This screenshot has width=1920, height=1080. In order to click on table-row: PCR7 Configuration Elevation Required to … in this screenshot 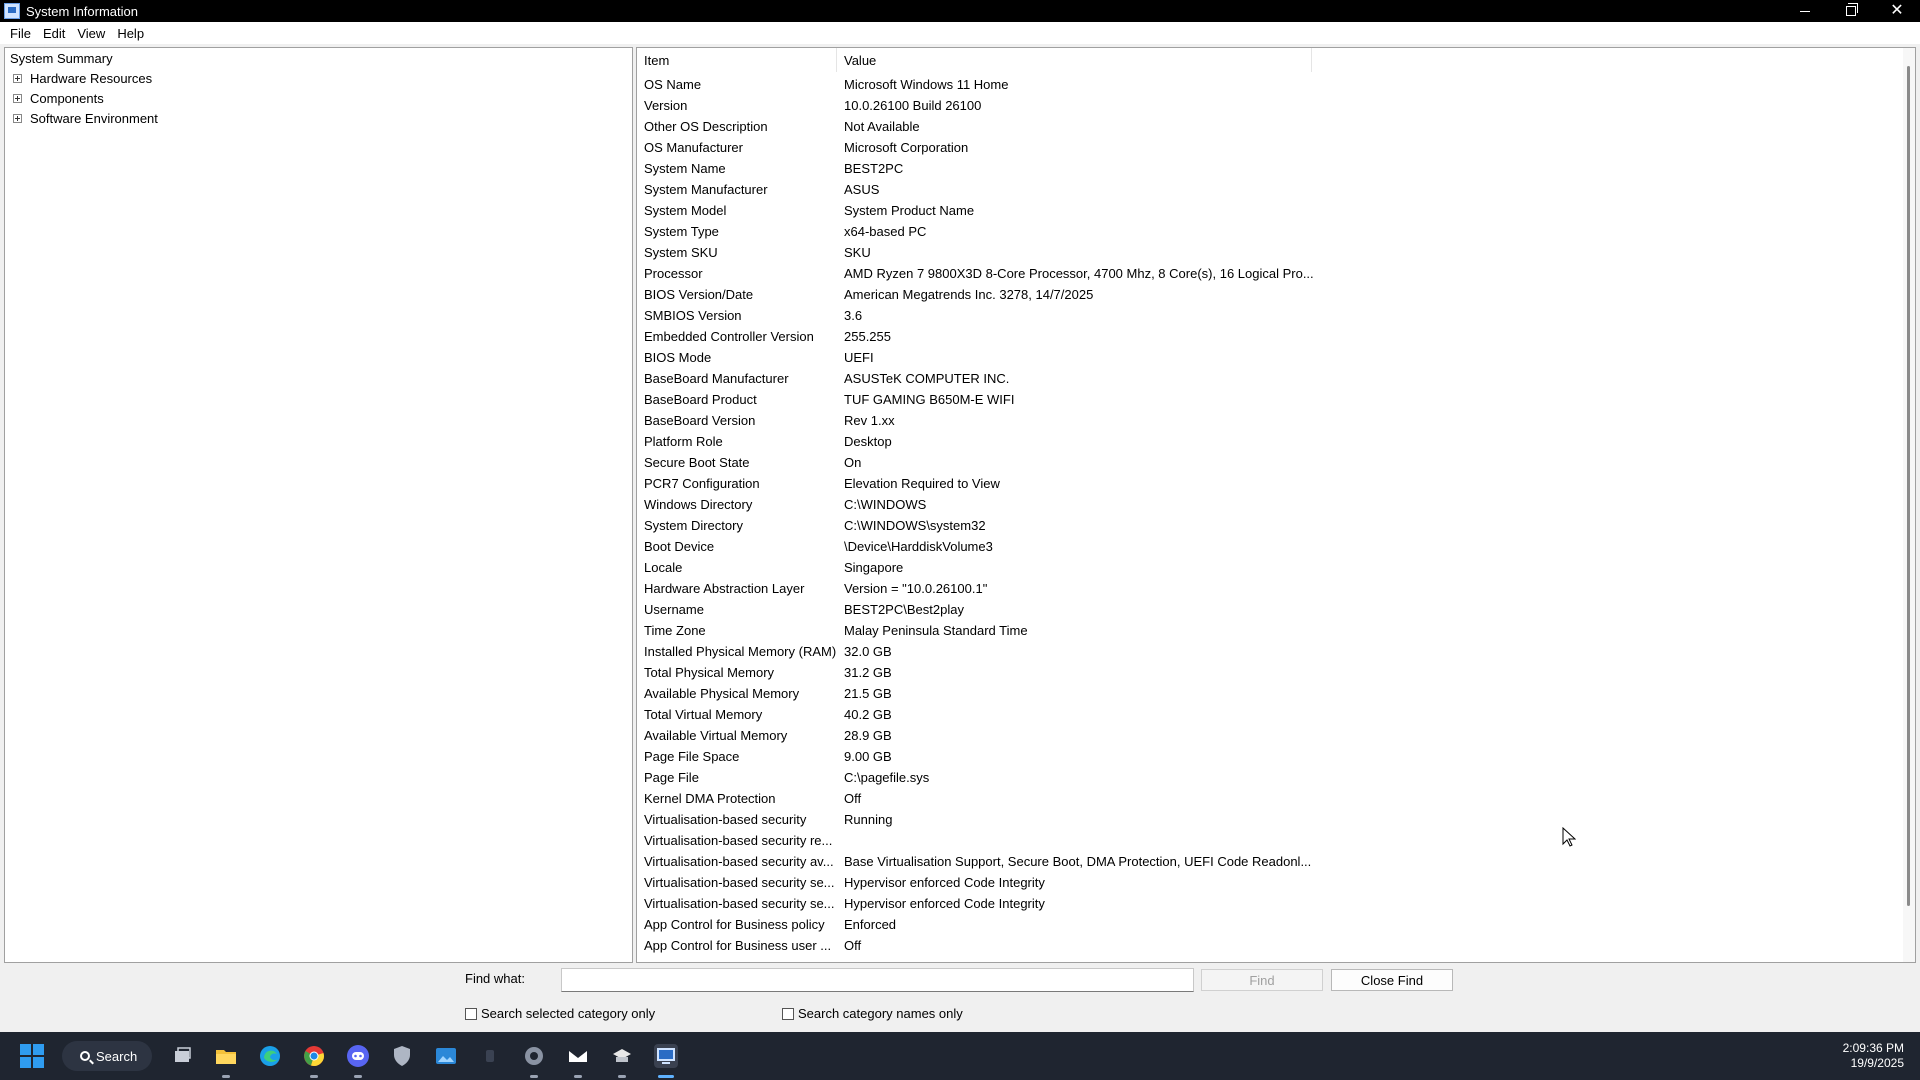, I will do `click(1267, 483)`.